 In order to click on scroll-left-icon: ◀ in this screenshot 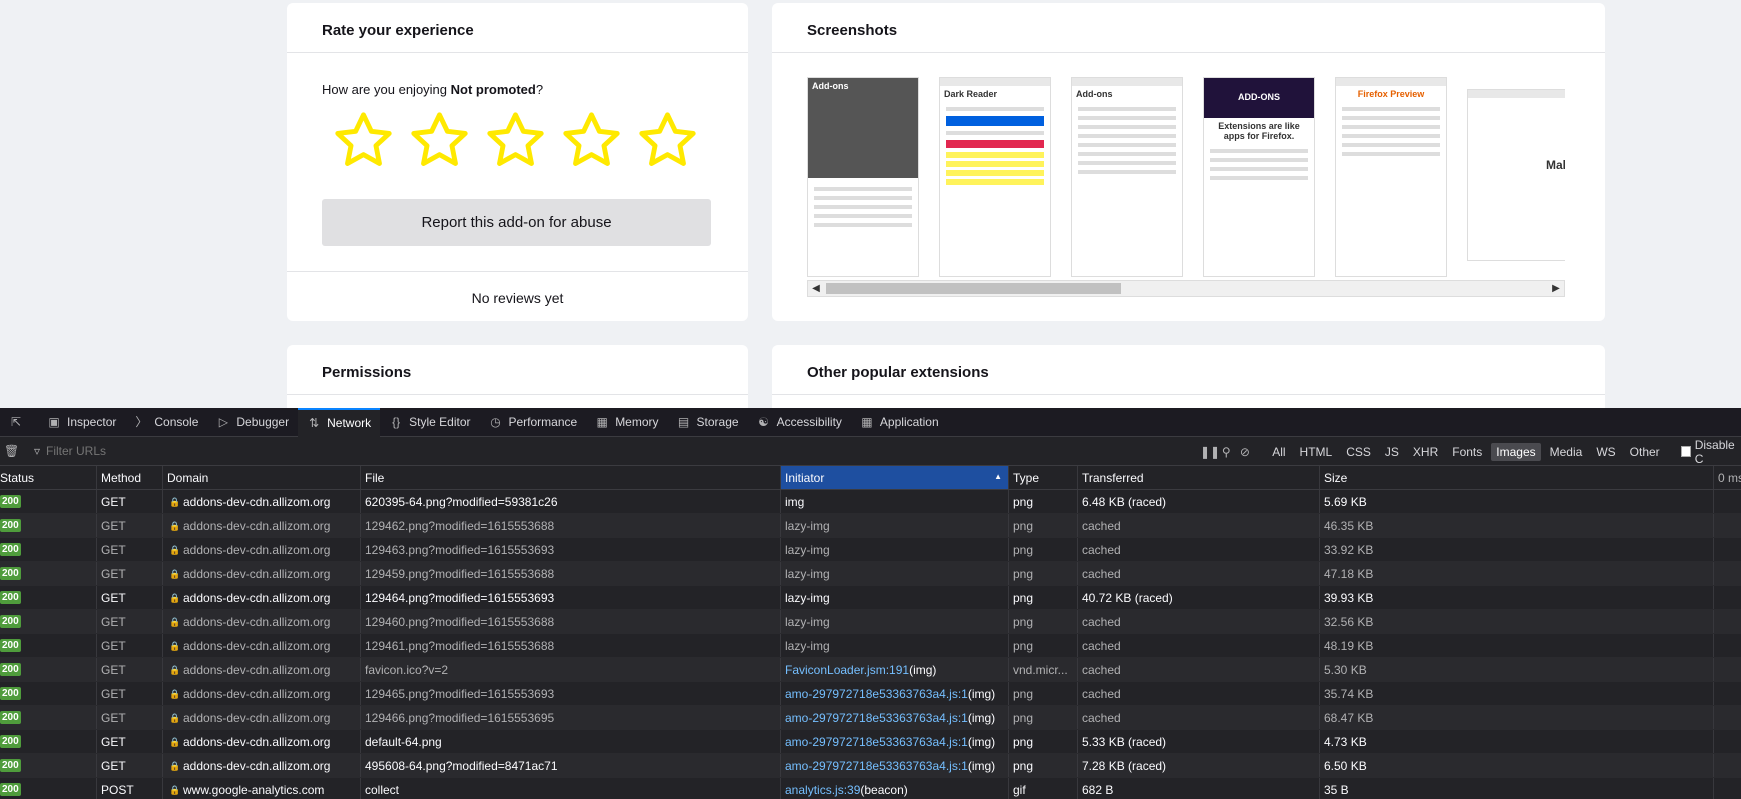, I will do `click(816, 288)`.